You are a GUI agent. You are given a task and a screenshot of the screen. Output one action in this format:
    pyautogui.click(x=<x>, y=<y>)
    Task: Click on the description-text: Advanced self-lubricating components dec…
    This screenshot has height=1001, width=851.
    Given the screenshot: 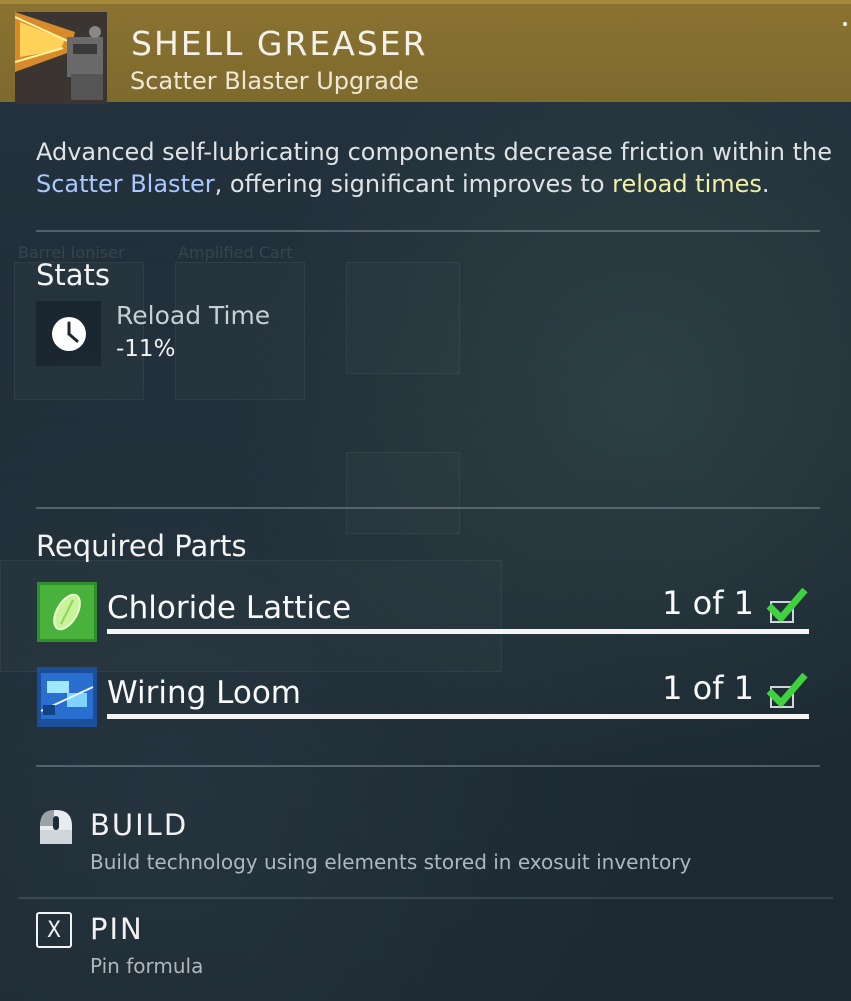 What is the action you would take?
    pyautogui.click(x=434, y=152)
    